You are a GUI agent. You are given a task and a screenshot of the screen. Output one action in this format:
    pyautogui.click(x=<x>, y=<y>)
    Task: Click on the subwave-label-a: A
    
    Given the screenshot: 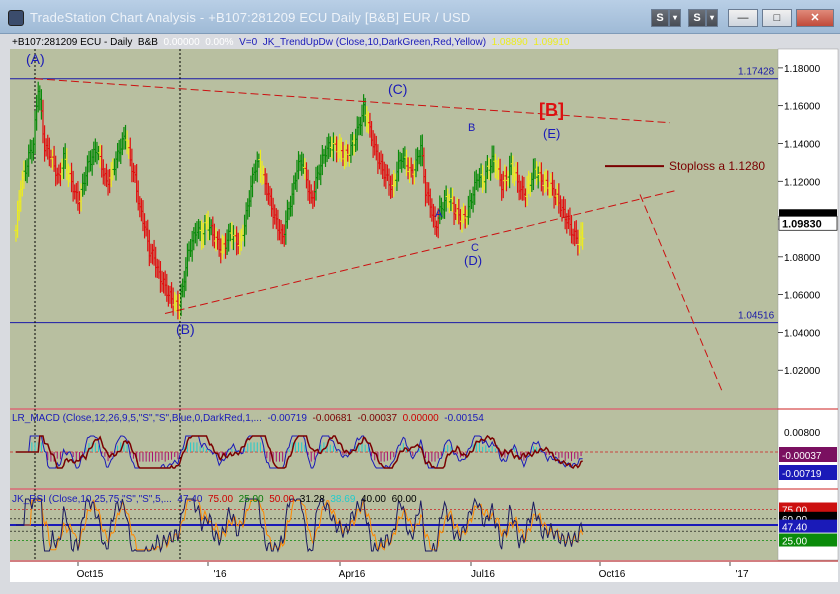 What is the action you would take?
    pyautogui.click(x=439, y=214)
    